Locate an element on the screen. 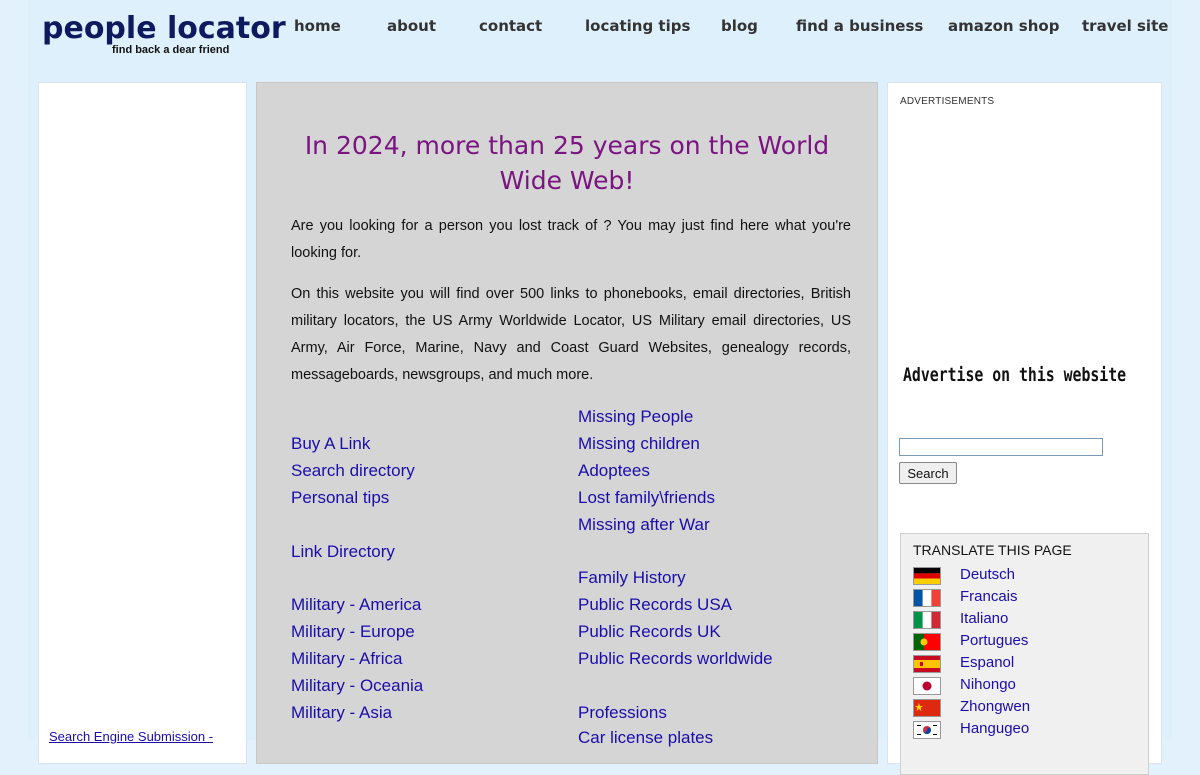 The image size is (1200, 775). flag-china-icon is located at coordinates (927, 708).